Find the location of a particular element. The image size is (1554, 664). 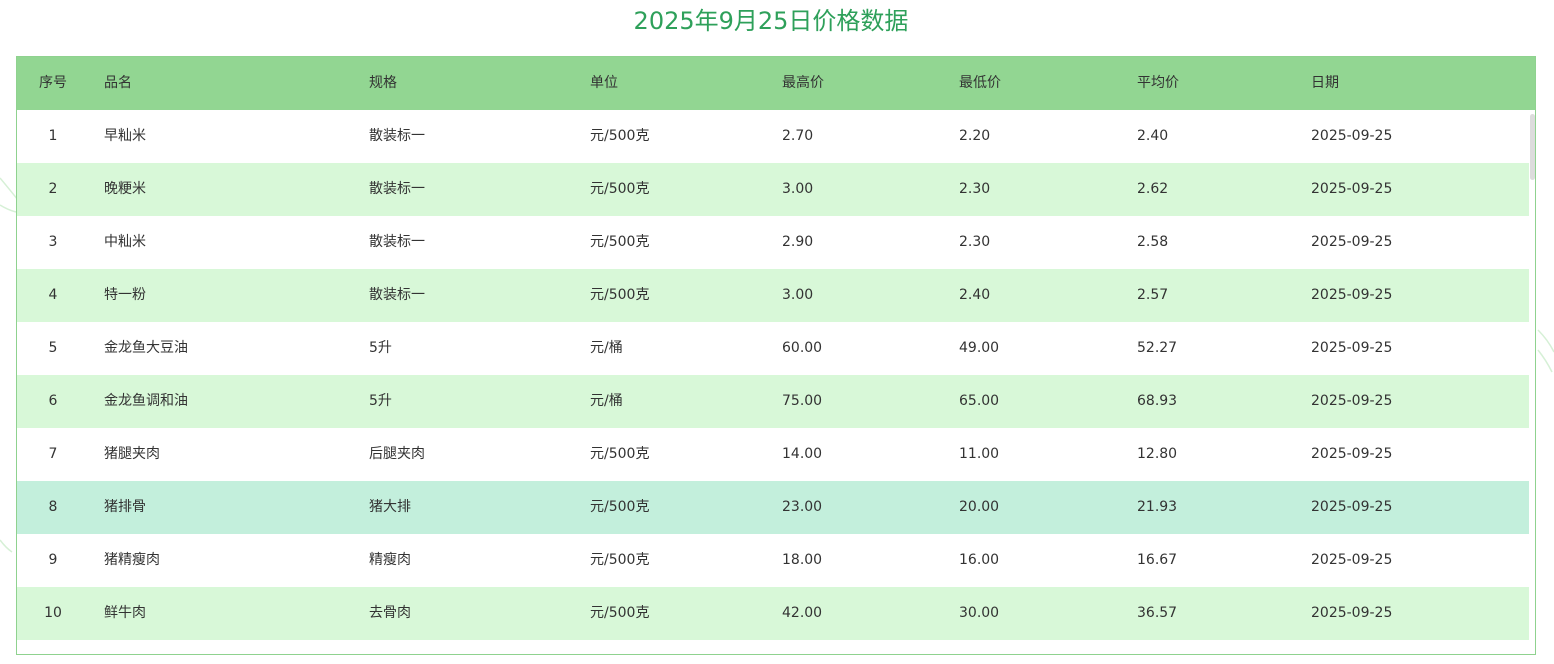

cell-index: 9 is located at coordinates (53, 560).